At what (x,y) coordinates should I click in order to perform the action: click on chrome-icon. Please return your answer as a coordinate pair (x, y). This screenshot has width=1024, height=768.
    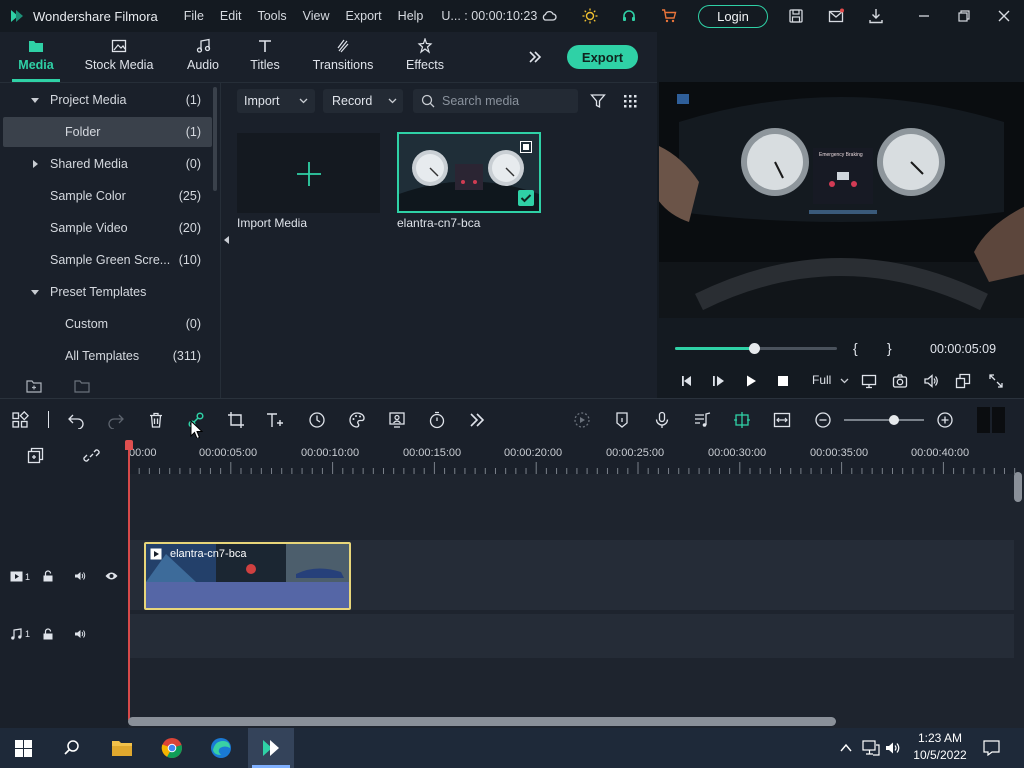
    Looking at the image, I should click on (172, 748).